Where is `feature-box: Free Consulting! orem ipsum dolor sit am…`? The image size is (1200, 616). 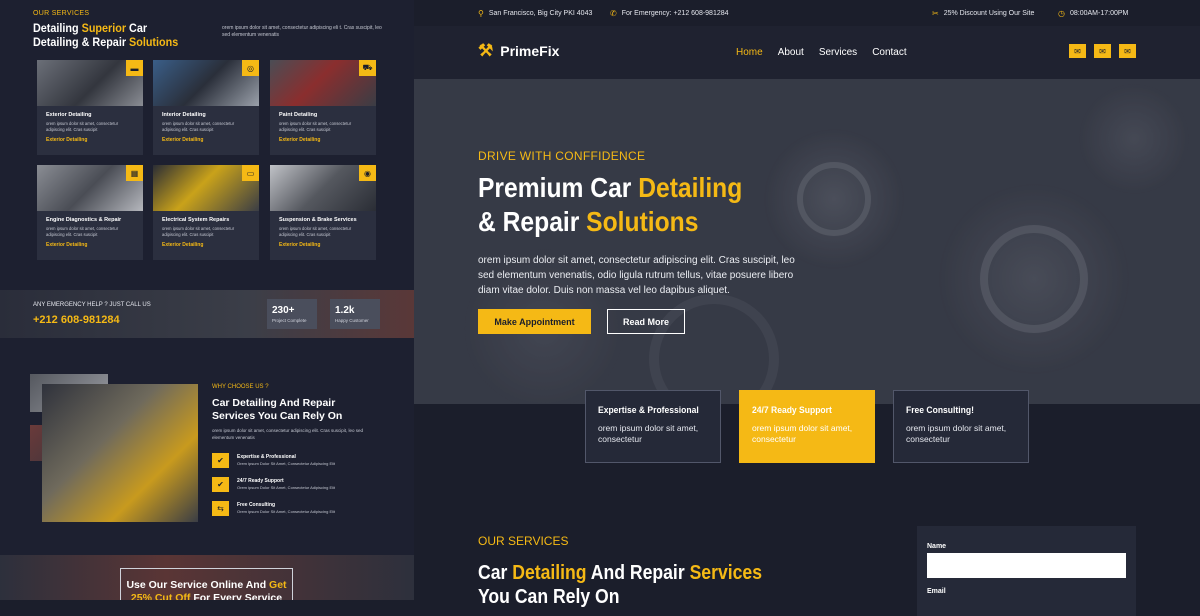 feature-box: Free Consulting! orem ipsum dolor sit am… is located at coordinates (961, 426).